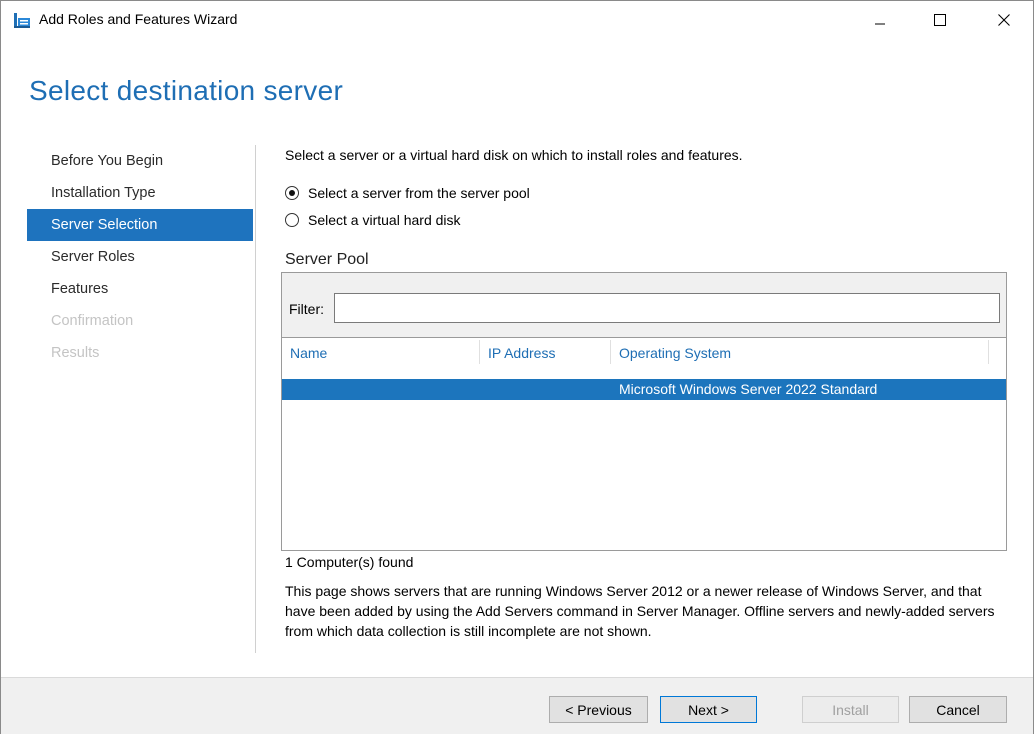  I want to click on cancel-button: Cancel, so click(958, 709).